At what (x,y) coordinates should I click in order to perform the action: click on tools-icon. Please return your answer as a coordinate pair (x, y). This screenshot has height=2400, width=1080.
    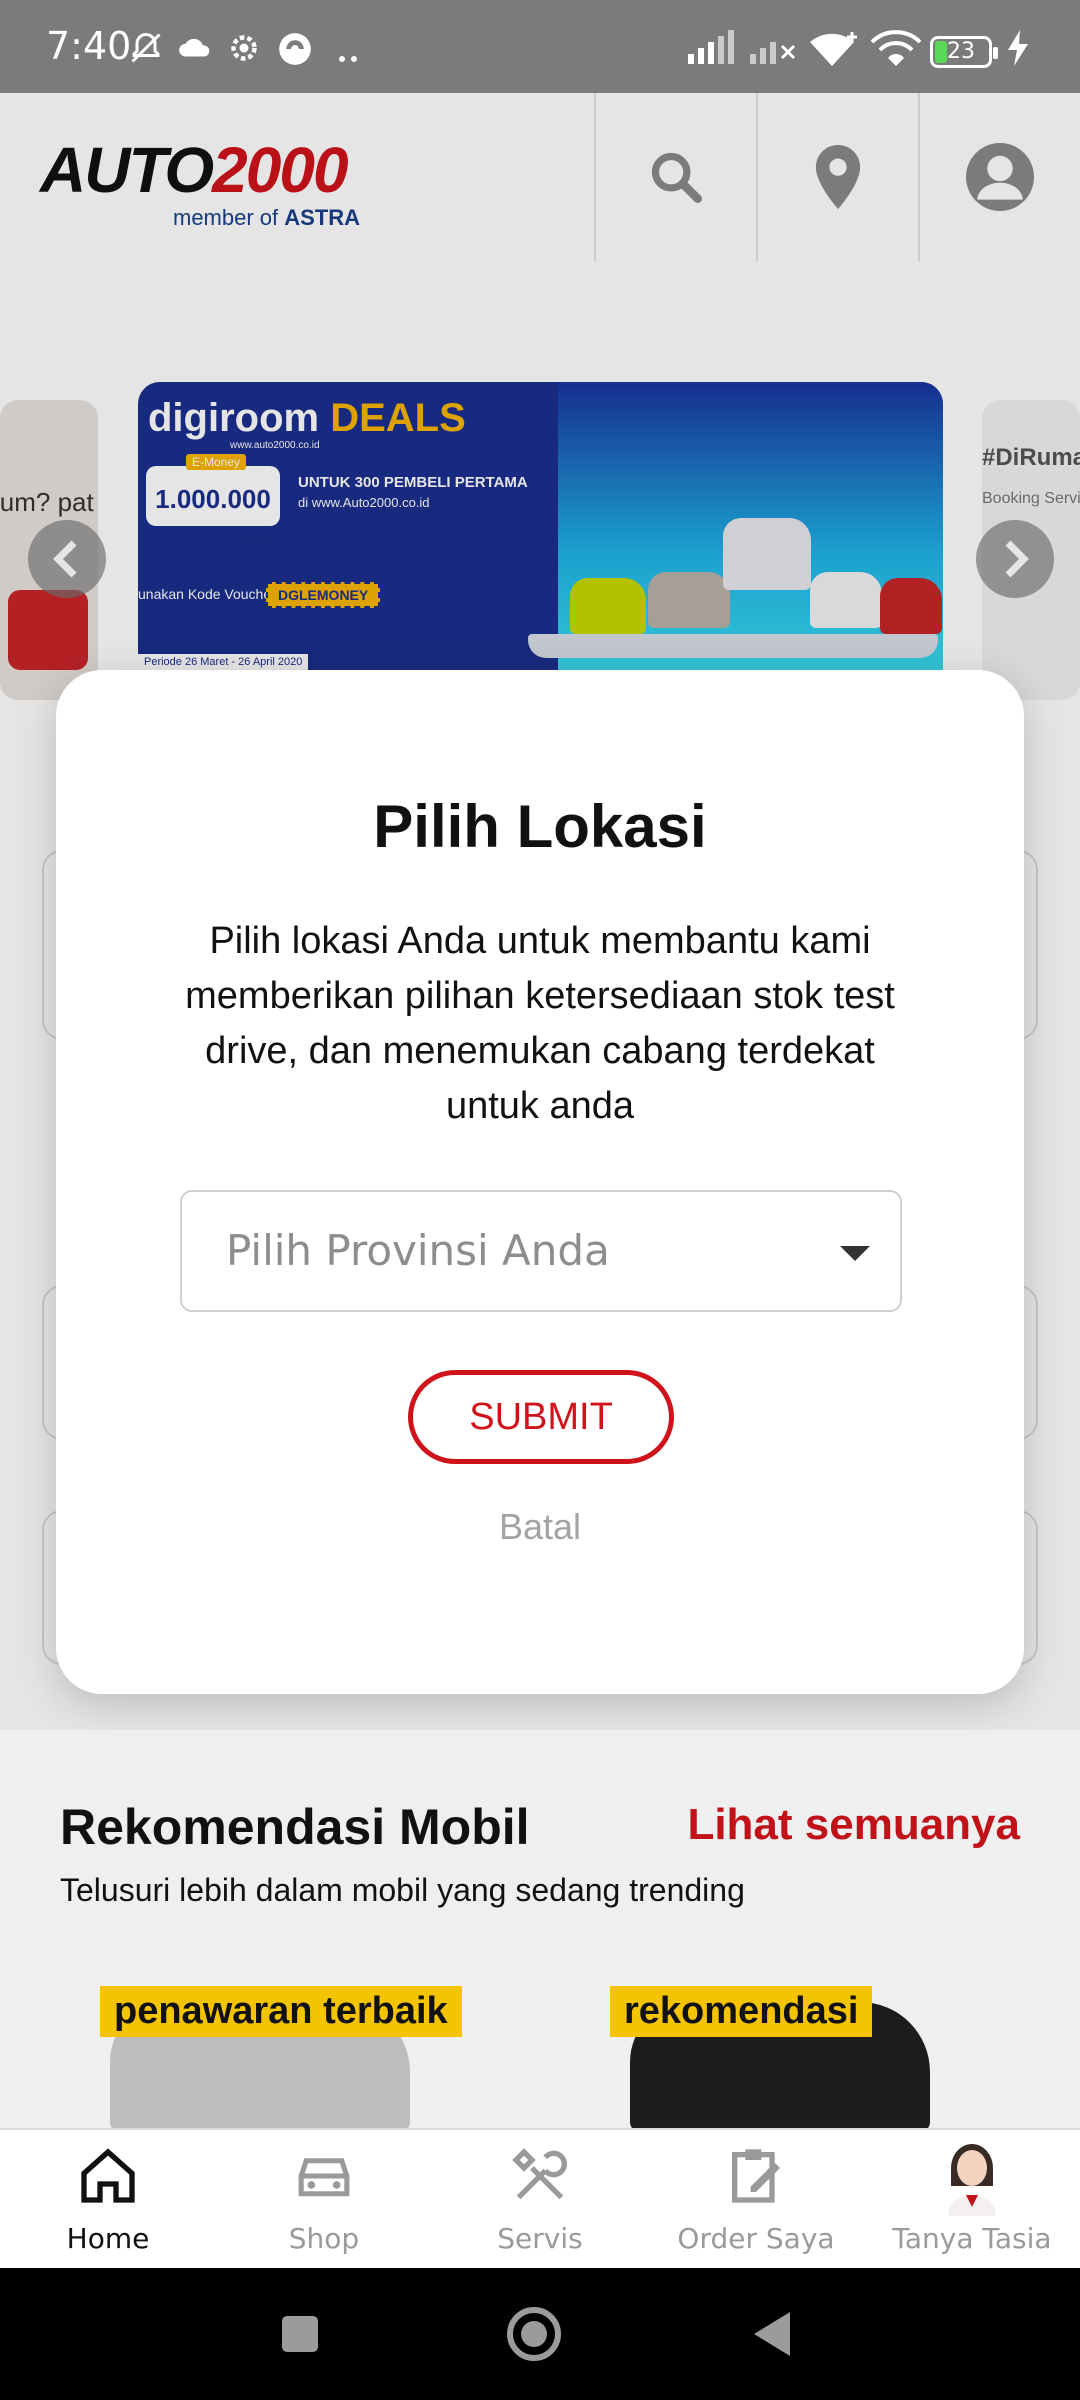
    Looking at the image, I should click on (539, 2174).